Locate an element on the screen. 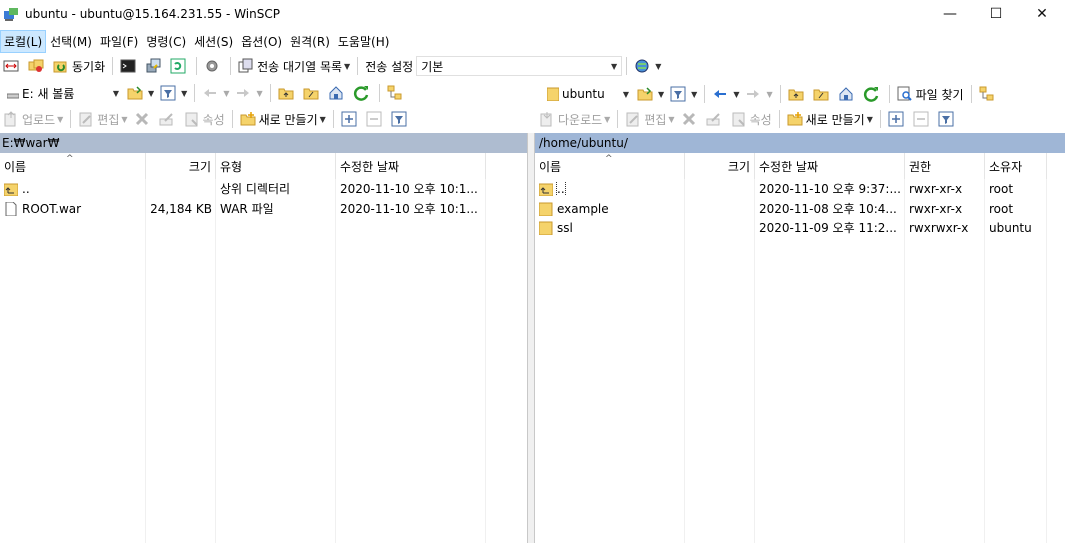  menu-mark: 선택(M) is located at coordinates (71, 41).